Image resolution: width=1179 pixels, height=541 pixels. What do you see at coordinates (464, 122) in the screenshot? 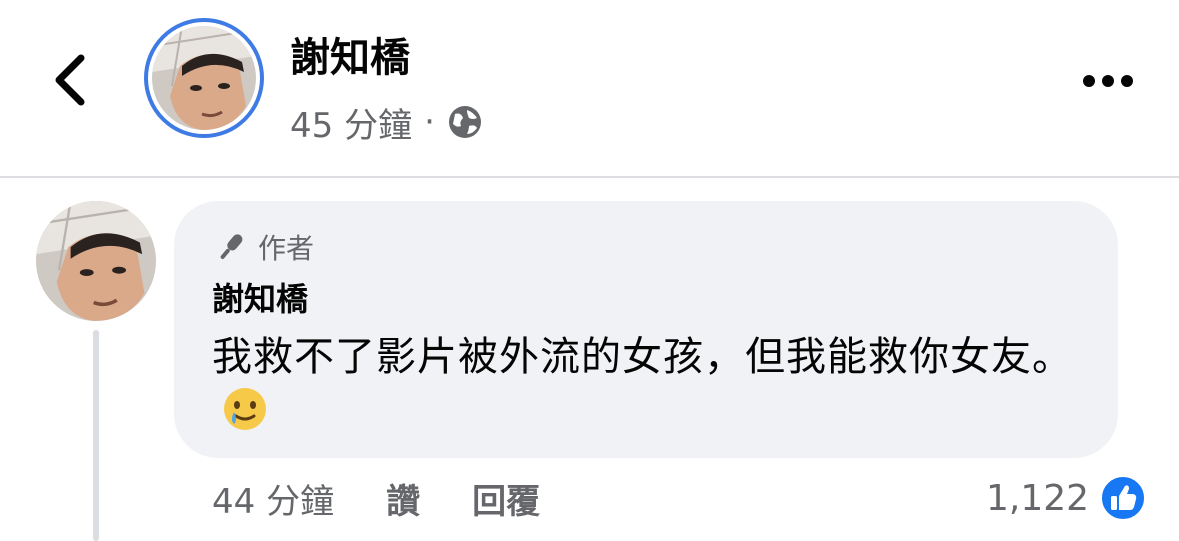
I see `globe-icon` at bounding box center [464, 122].